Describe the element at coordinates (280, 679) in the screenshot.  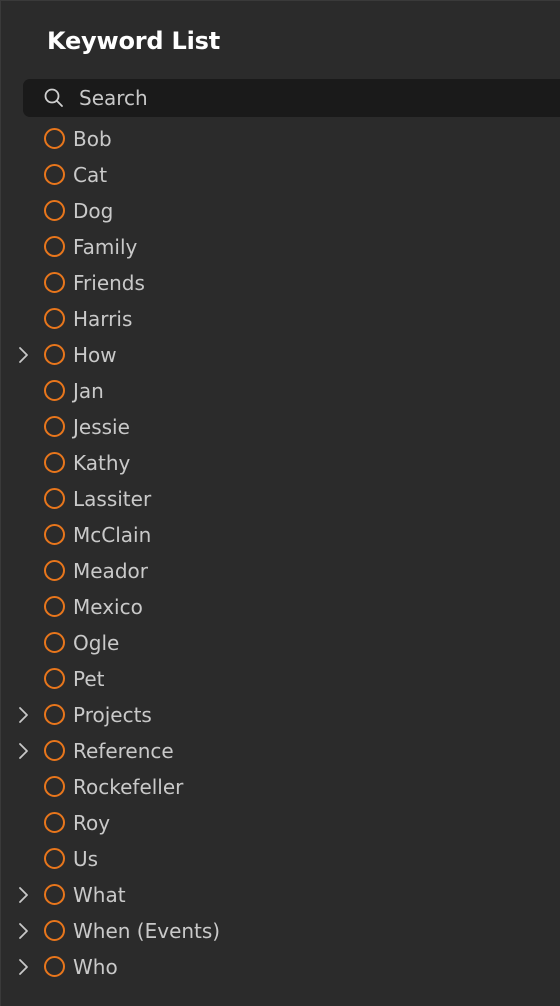
I see `keyword-row: Pet` at that location.